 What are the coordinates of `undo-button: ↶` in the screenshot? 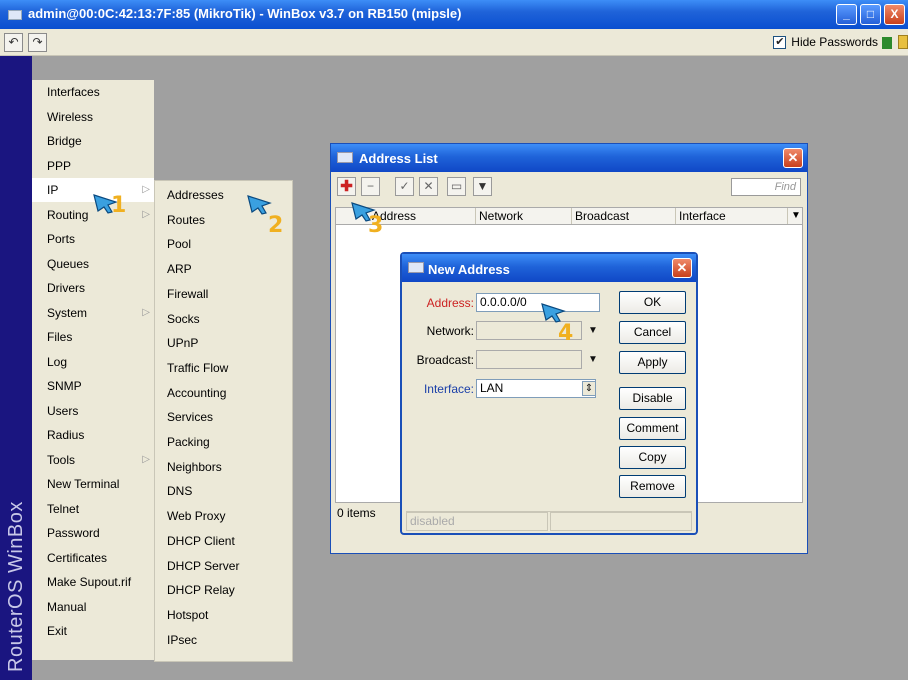 It's located at (13, 42).